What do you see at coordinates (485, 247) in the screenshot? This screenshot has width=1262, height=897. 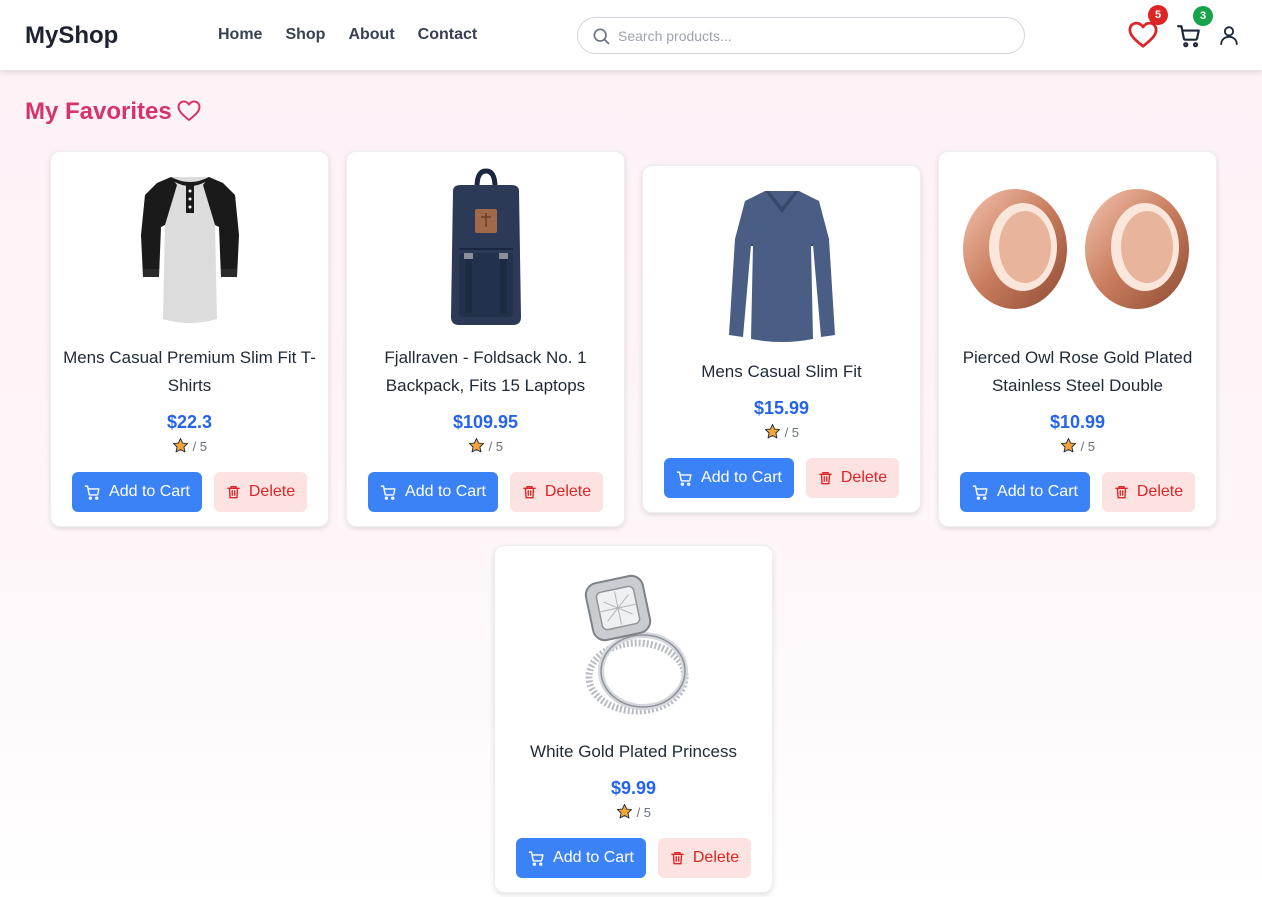 I see `product-image-navy-backpack` at bounding box center [485, 247].